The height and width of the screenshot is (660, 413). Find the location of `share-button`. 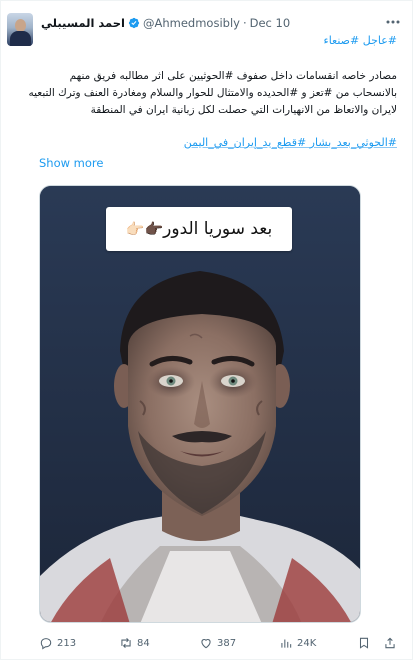

share-button is located at coordinates (390, 643).